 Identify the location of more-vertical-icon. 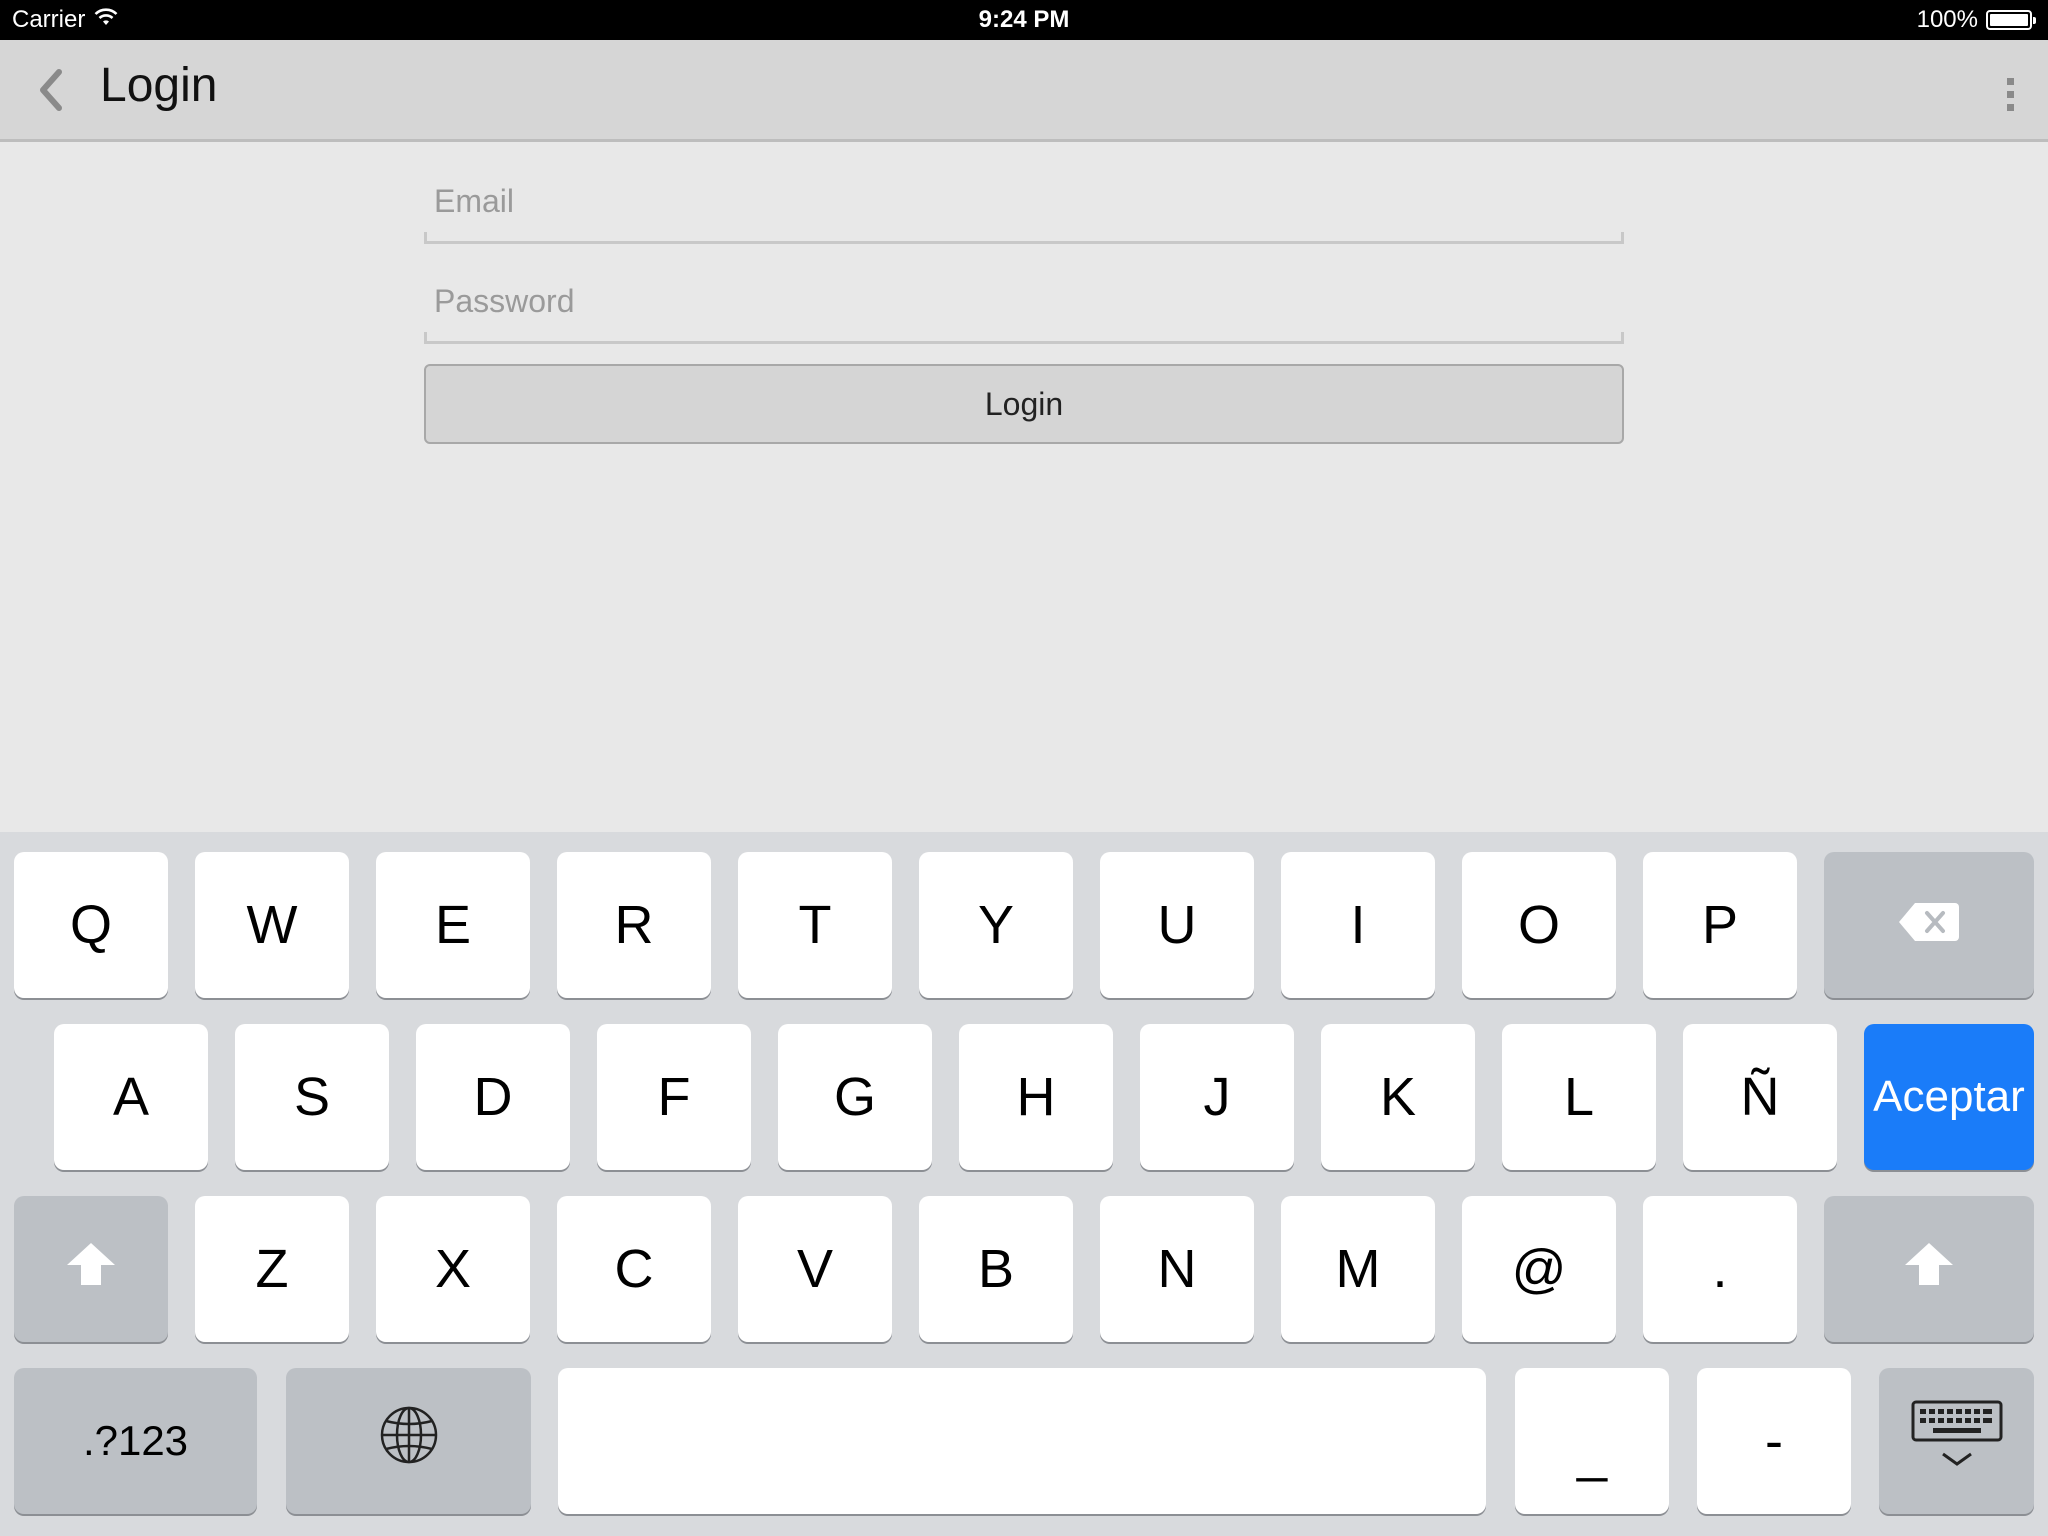
(2010, 94).